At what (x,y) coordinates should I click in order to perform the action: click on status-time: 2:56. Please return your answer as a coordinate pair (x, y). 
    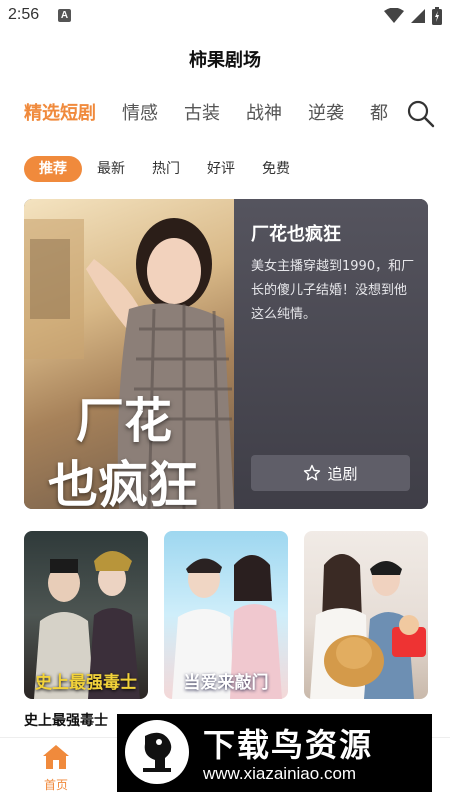
    Looking at the image, I should click on (24, 14).